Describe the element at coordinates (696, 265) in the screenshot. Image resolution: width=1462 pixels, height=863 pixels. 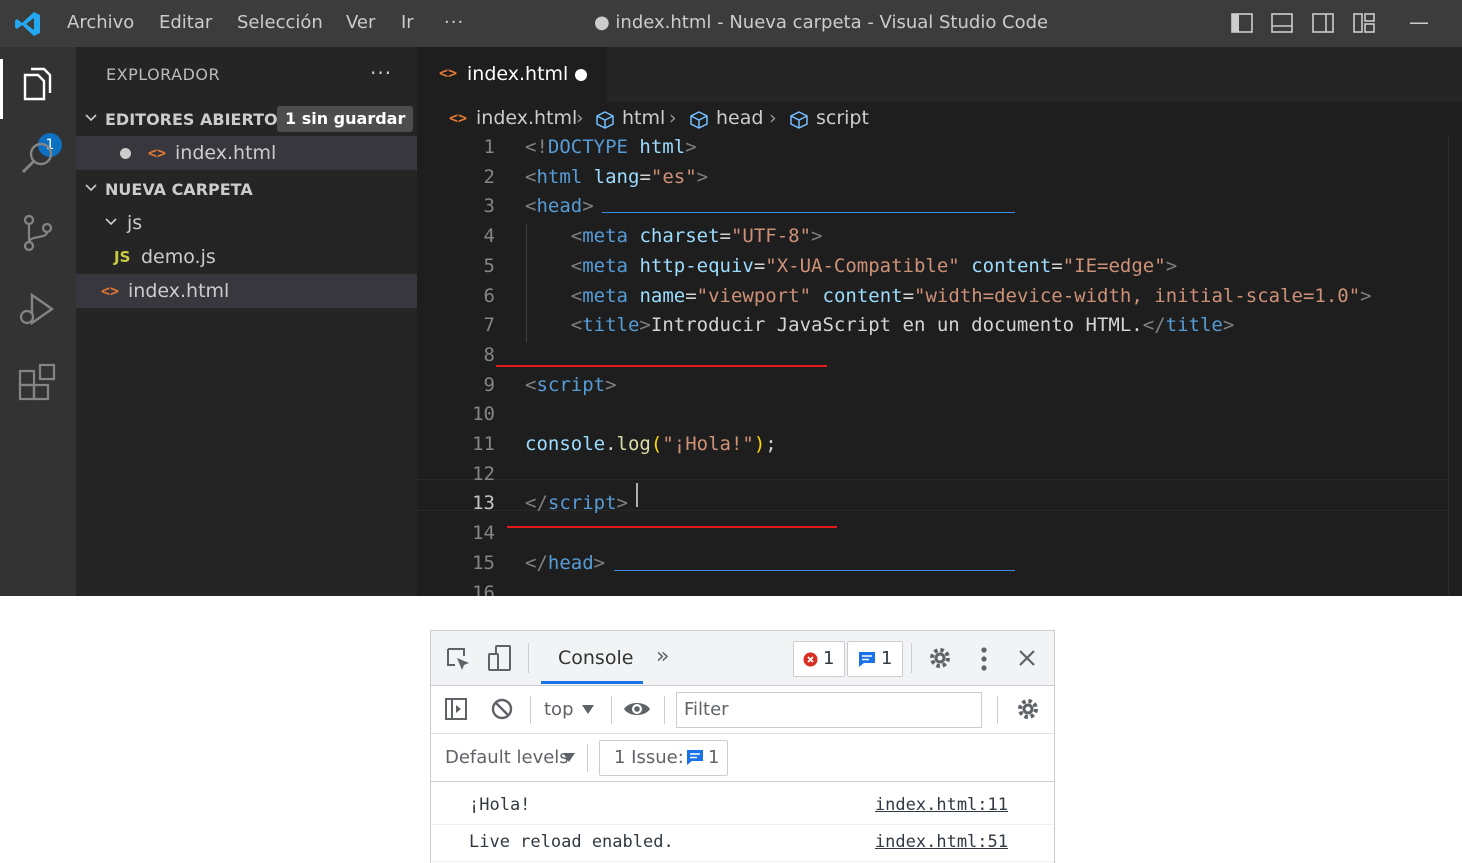
I see `code-token: http-equiv` at that location.